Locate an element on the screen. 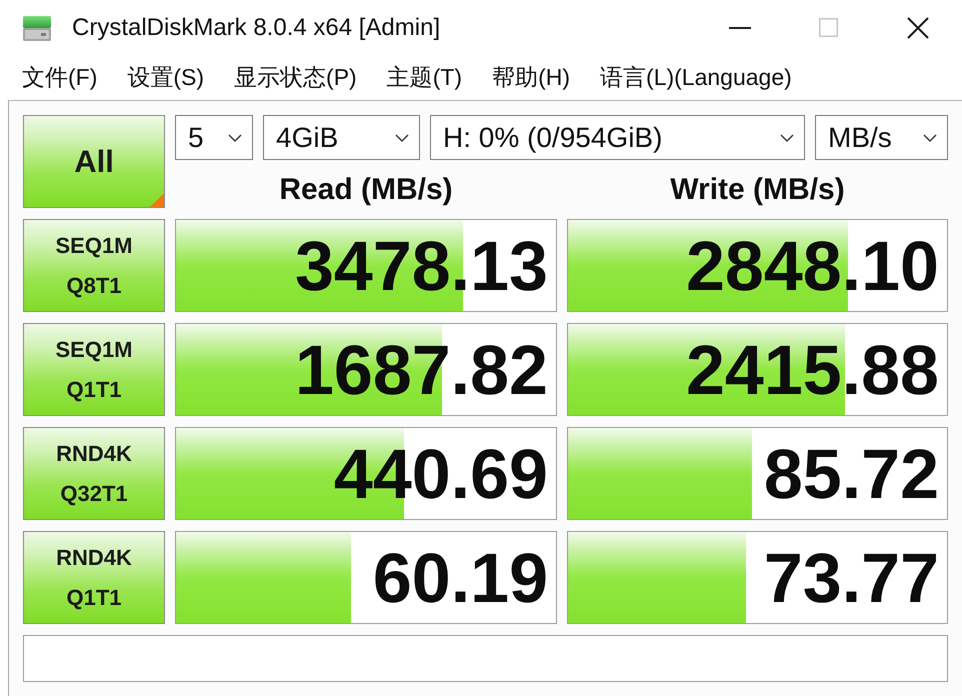  result-value: 60.19 is located at coordinates (460, 577).